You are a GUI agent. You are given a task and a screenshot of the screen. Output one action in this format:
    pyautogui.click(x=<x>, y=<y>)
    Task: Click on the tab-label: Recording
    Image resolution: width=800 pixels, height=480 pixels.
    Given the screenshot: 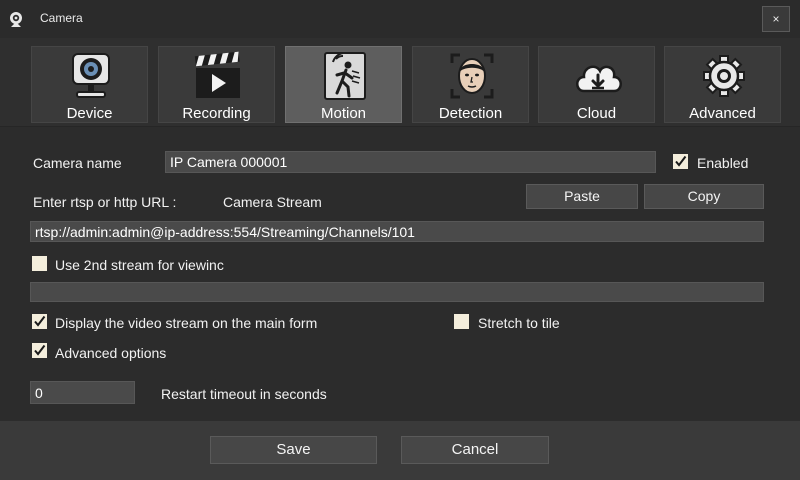 What is the action you would take?
    pyautogui.click(x=216, y=113)
    